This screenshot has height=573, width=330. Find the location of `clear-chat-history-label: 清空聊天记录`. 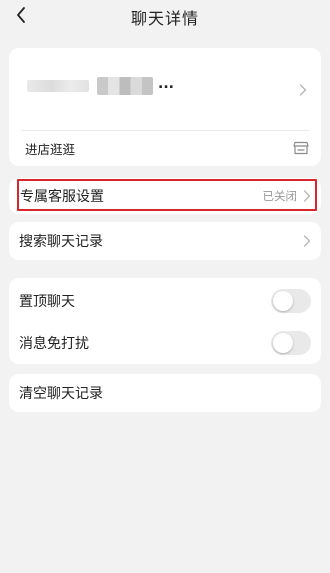

clear-chat-history-label: 清空聊天记录 is located at coordinates (61, 394).